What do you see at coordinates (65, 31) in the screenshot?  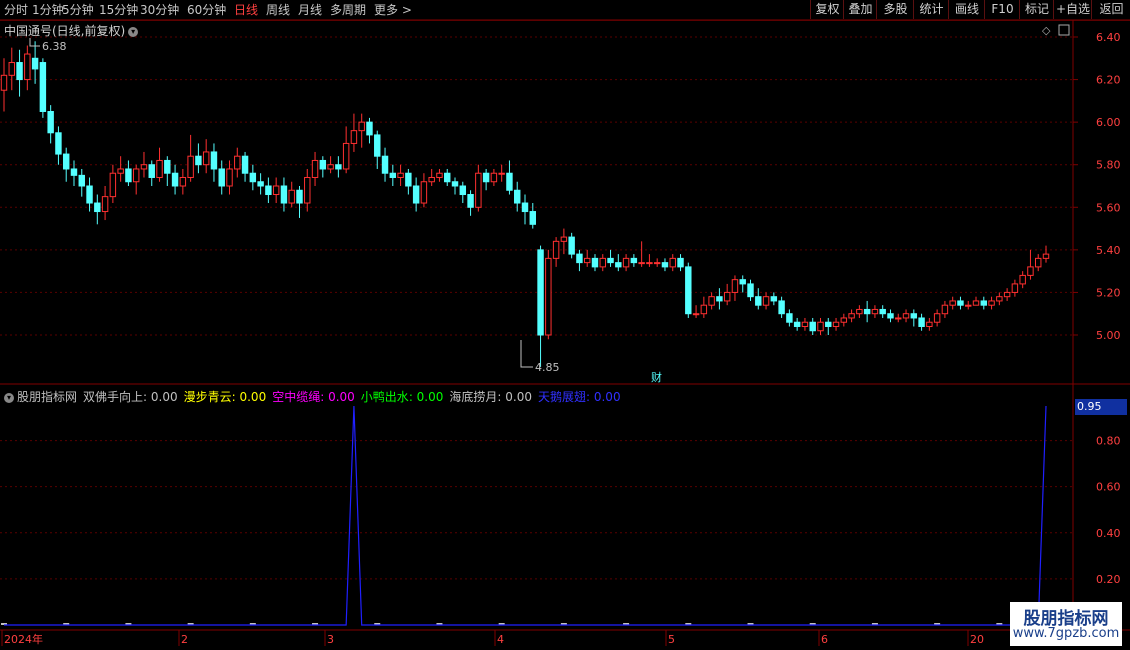 I see `stock-title-label: 中国通号(日线,前复权)` at bounding box center [65, 31].